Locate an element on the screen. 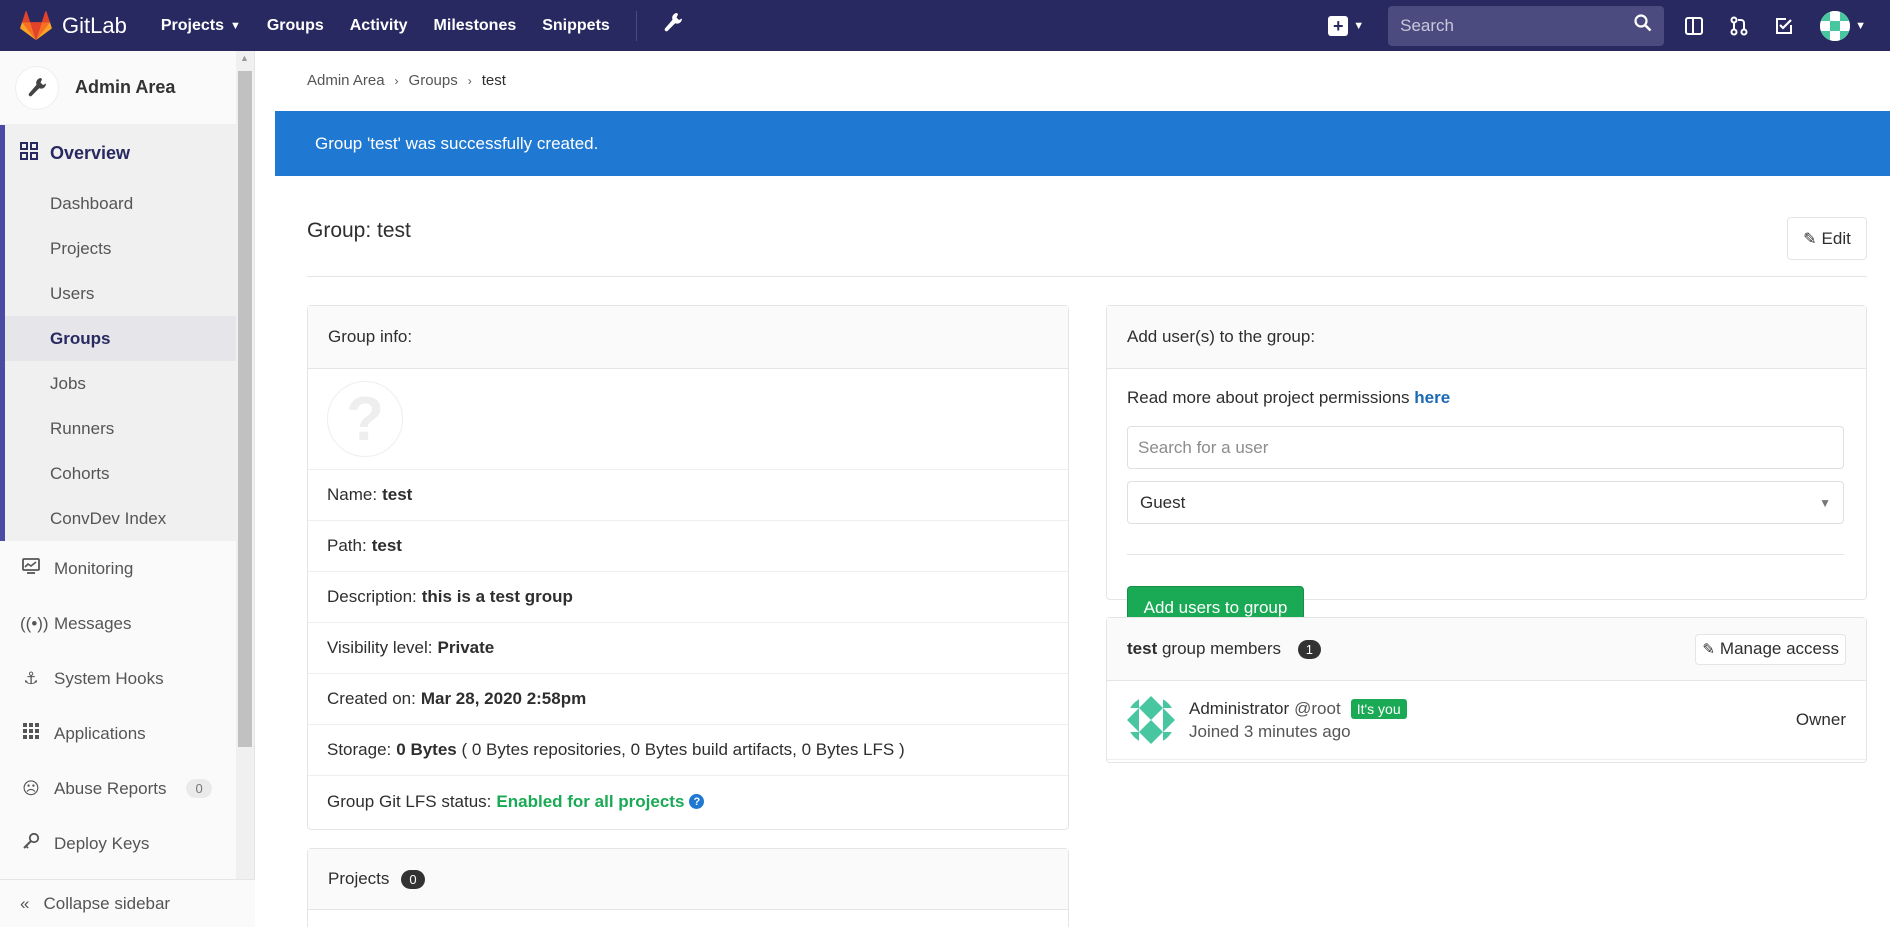 This screenshot has height=927, width=1890. info-value: Mar 28, 2020 2:58pm is located at coordinates (503, 698).